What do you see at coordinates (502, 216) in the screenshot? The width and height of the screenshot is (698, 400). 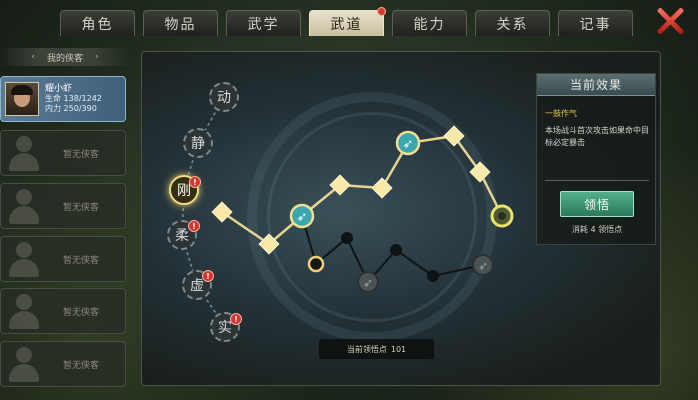 I see `skill-node-core` at bounding box center [502, 216].